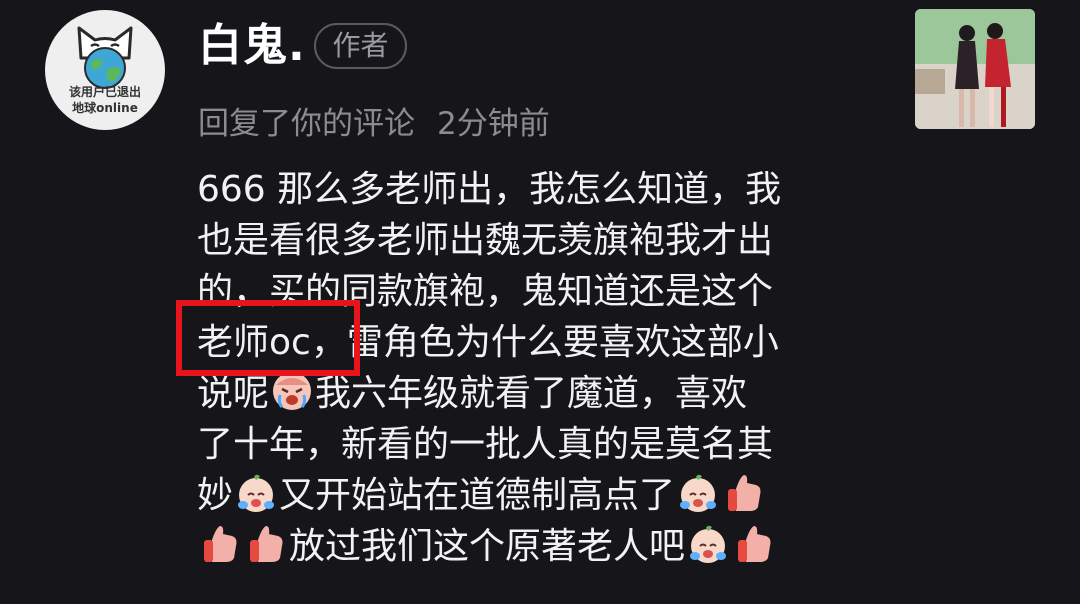  I want to click on reply-meta: 回复了你的评论 2分钟前, so click(374, 124).